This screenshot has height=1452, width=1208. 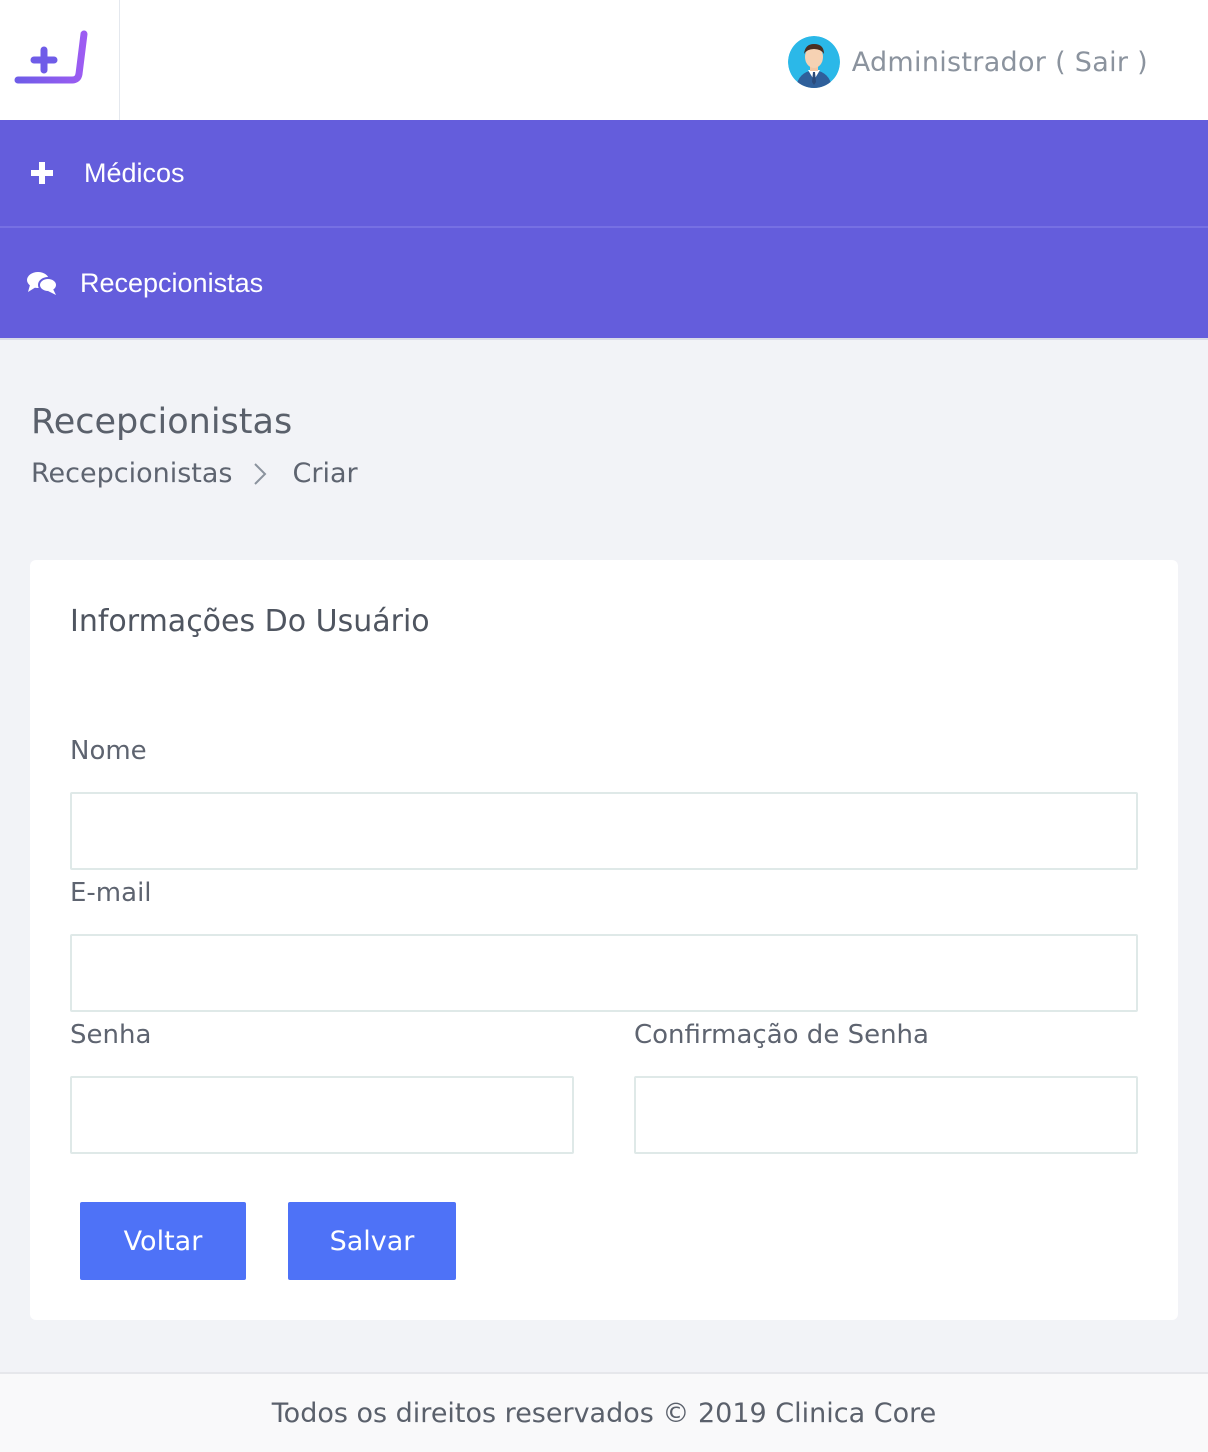 What do you see at coordinates (111, 893) in the screenshot?
I see `email-label: E-mail` at bounding box center [111, 893].